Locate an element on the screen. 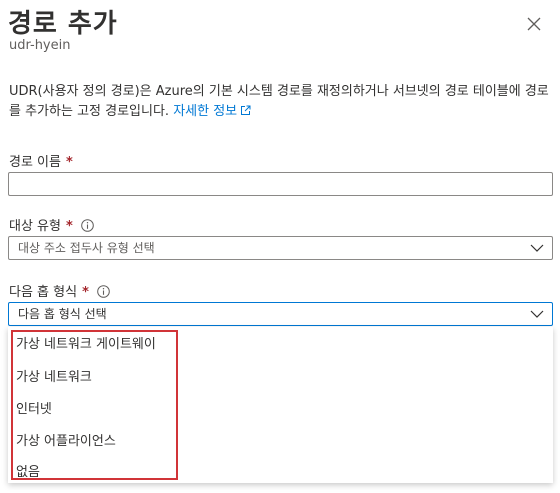  learn-more-link: 자세한 정보 is located at coordinates (212, 111).